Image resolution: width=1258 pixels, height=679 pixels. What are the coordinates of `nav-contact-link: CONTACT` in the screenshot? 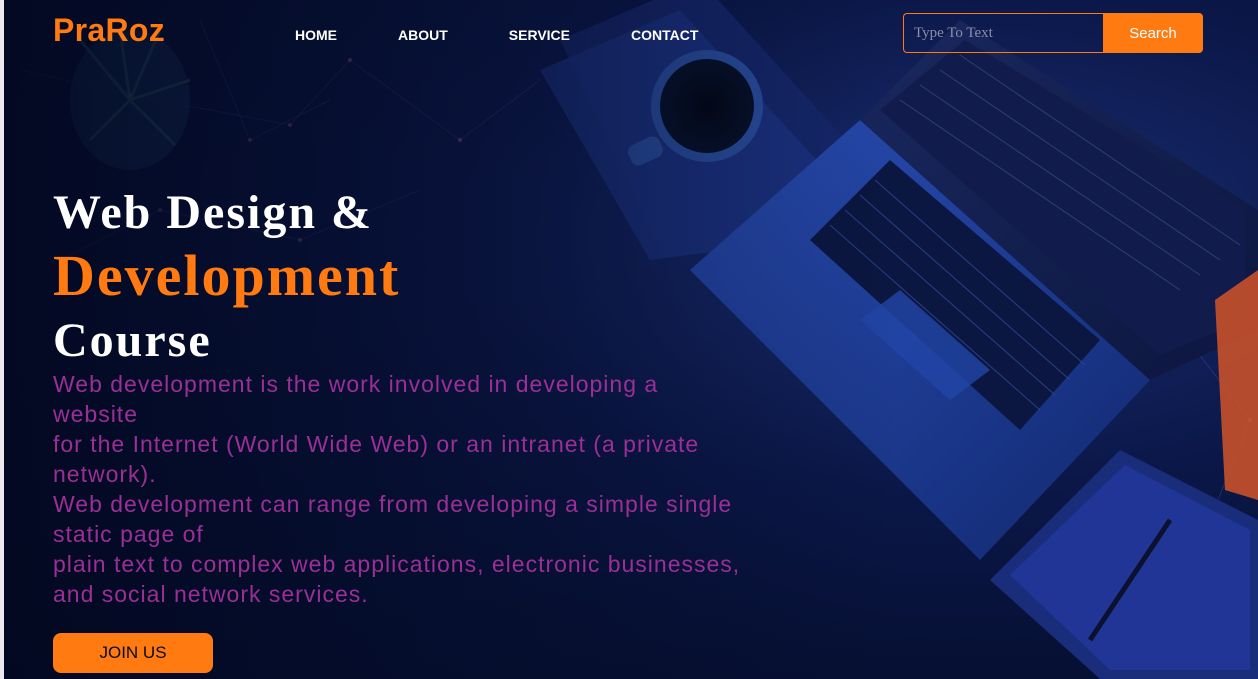 It's located at (664, 35).